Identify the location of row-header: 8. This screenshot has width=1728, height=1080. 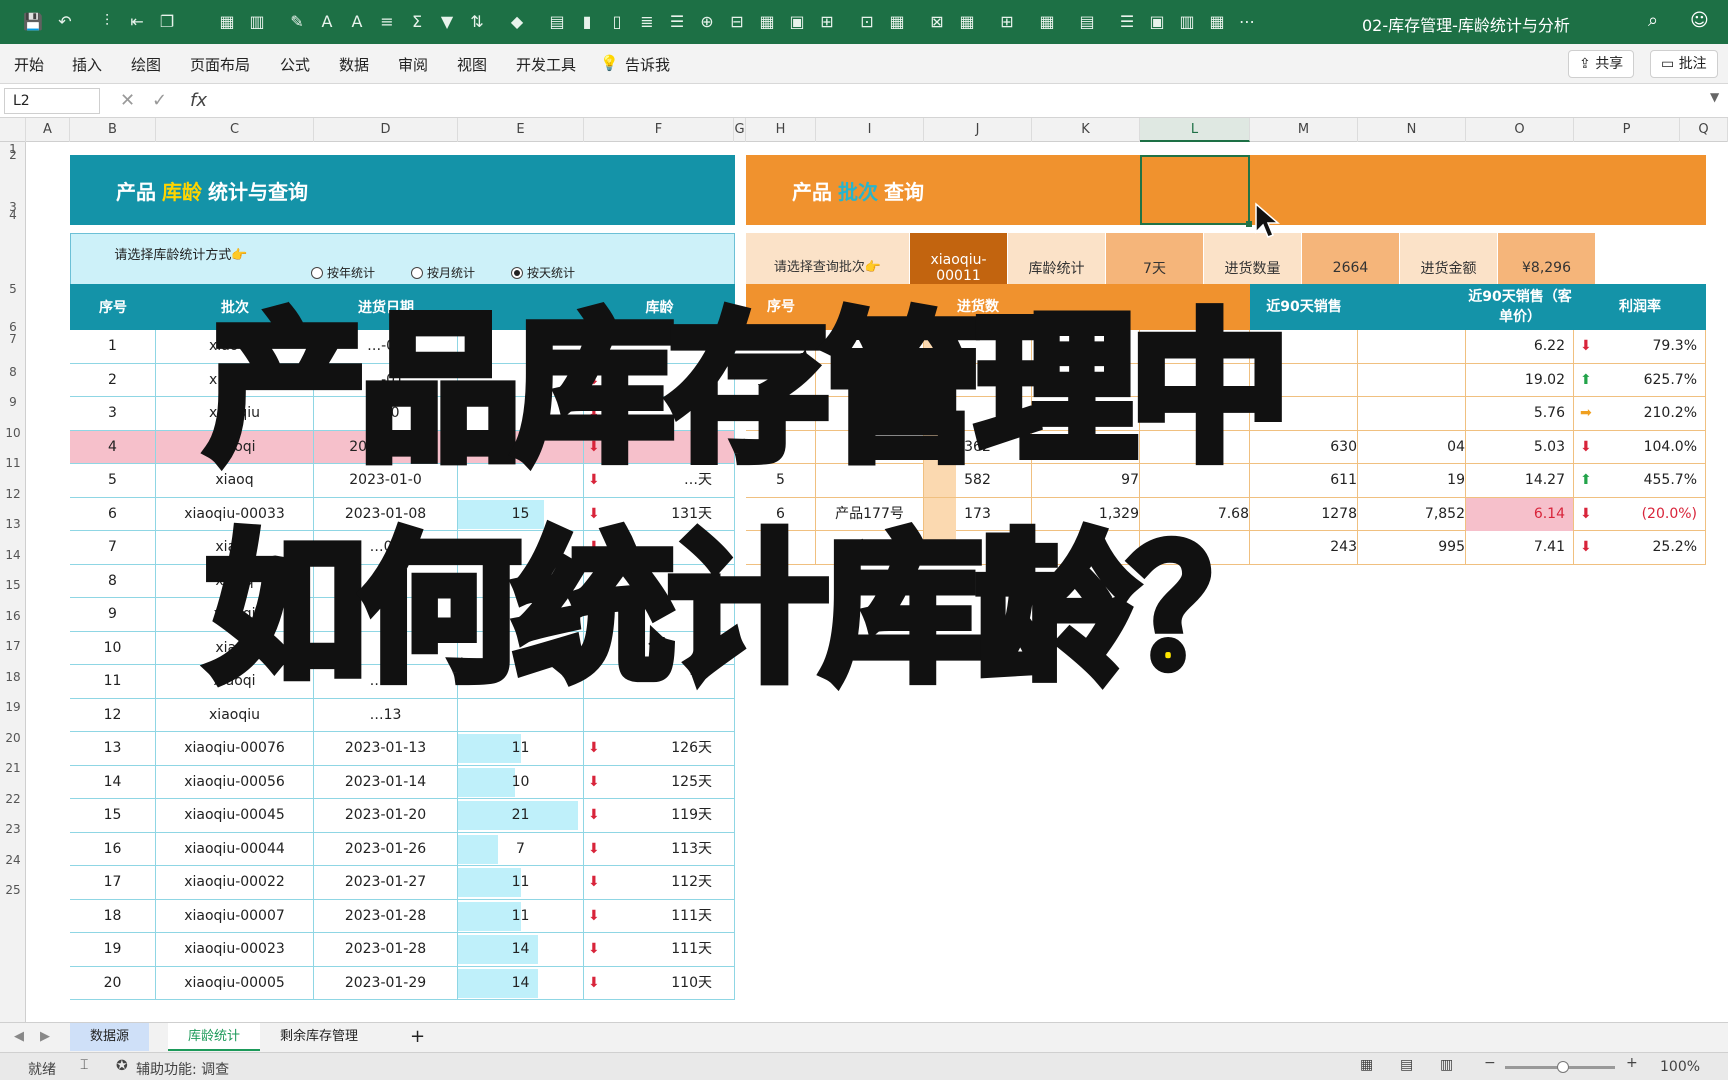
(13, 372).